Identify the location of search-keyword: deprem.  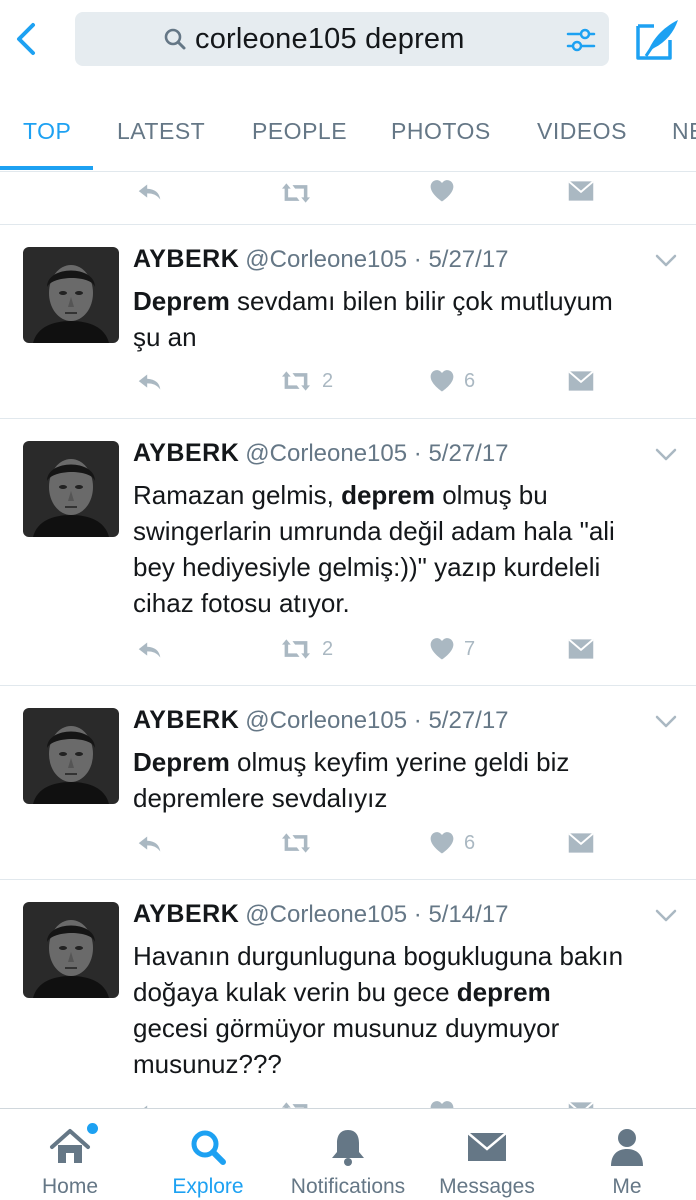
(388, 495).